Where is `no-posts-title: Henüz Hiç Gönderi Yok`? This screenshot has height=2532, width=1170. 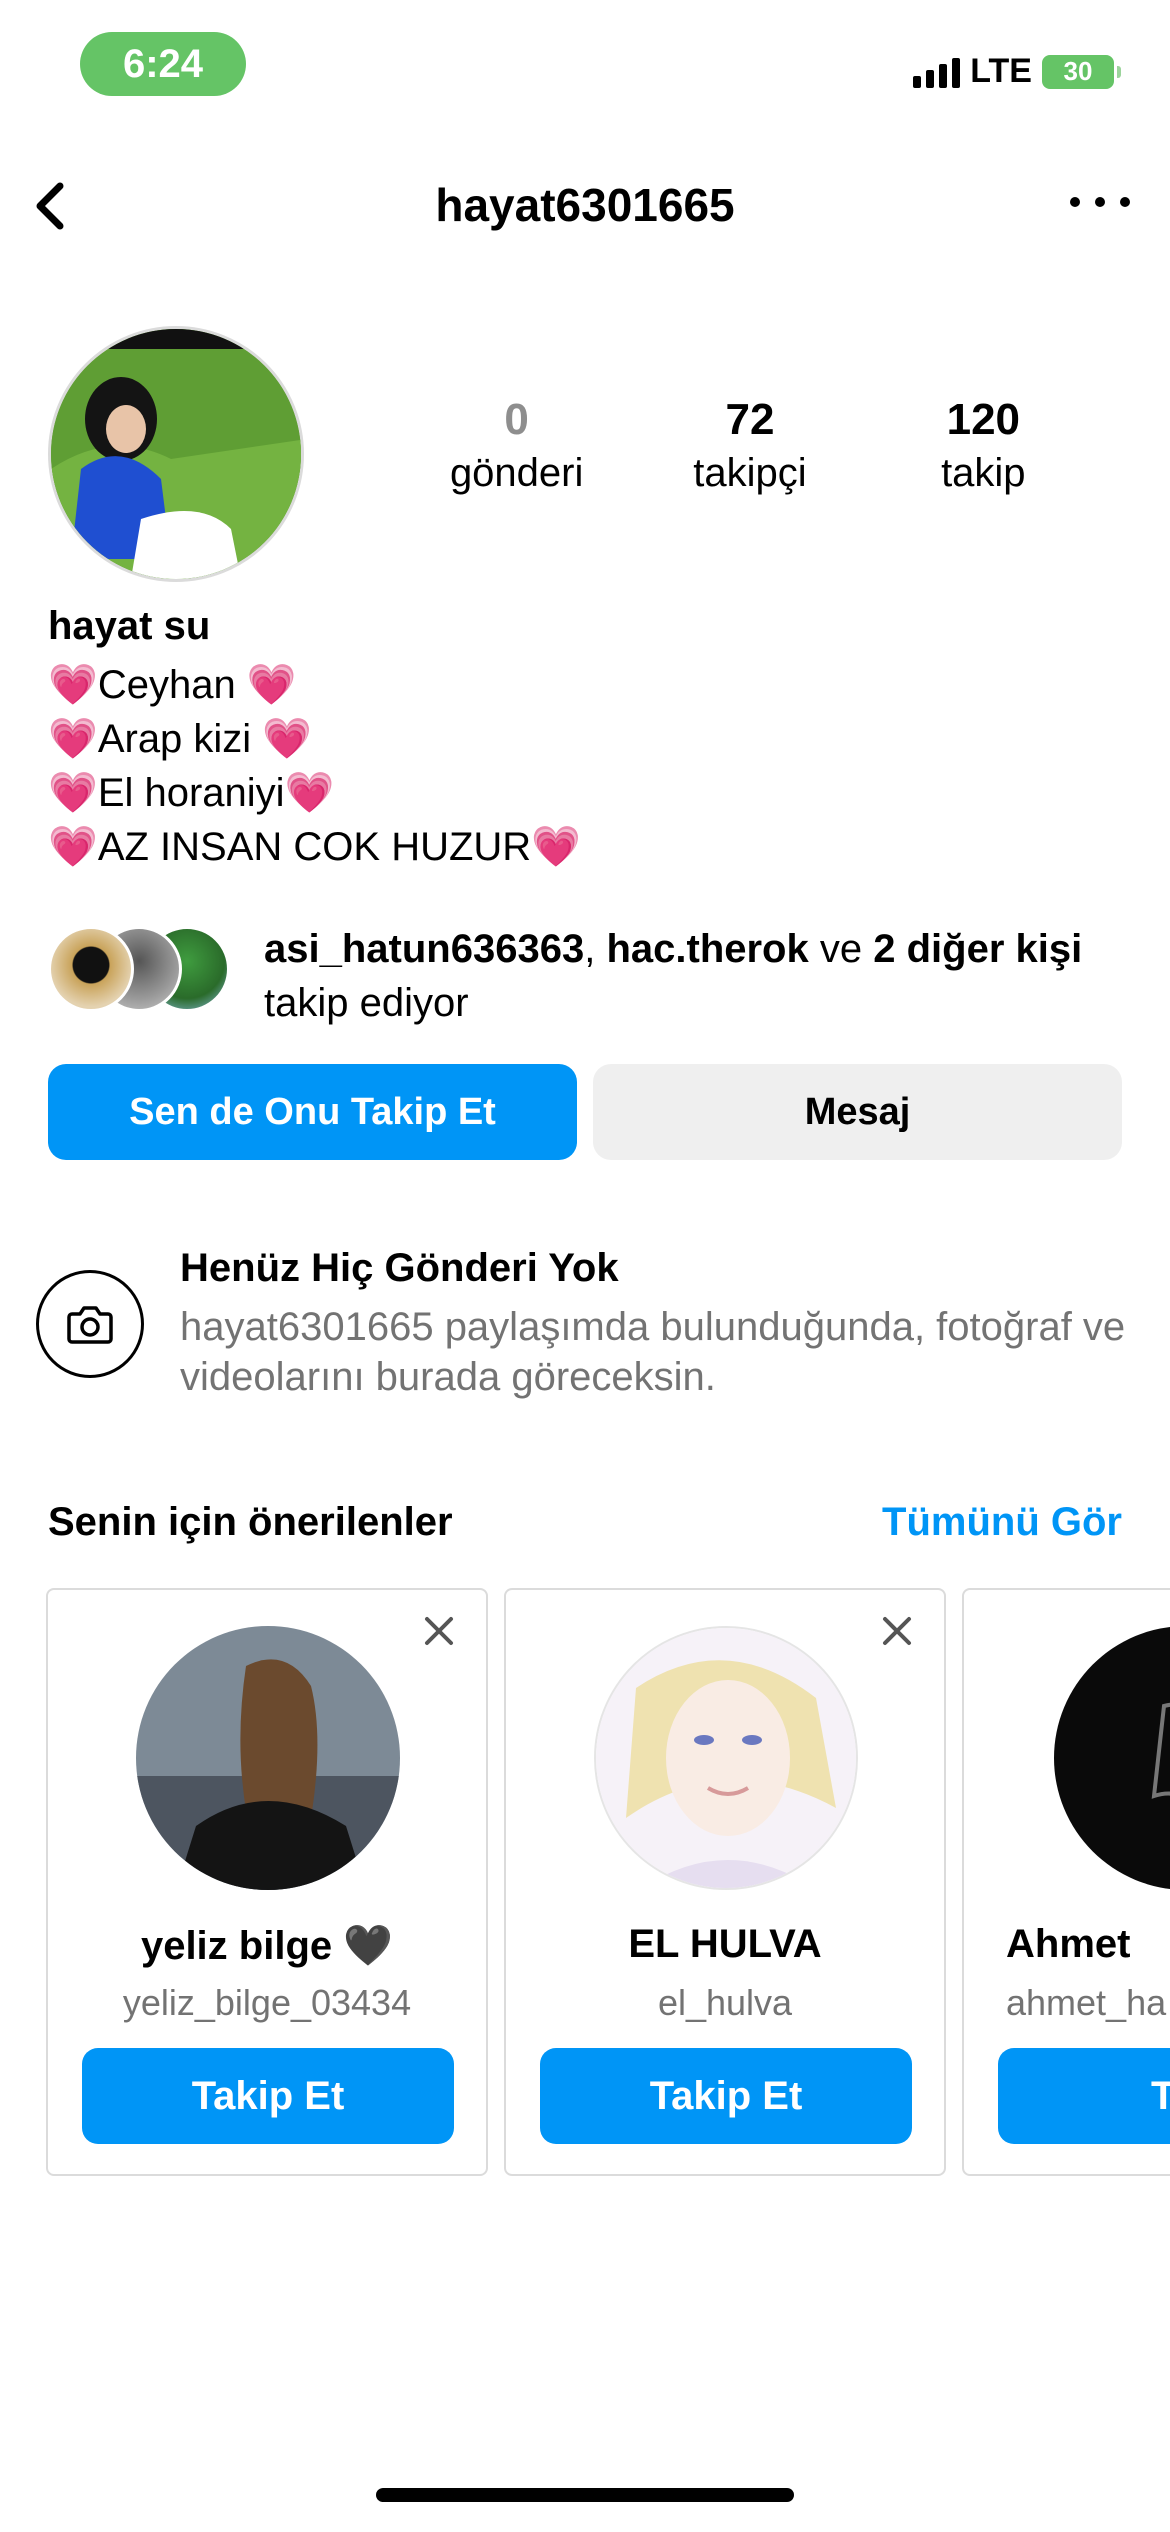
no-posts-title: Henüz Hiç Gönderi Yok is located at coordinates (399, 1268).